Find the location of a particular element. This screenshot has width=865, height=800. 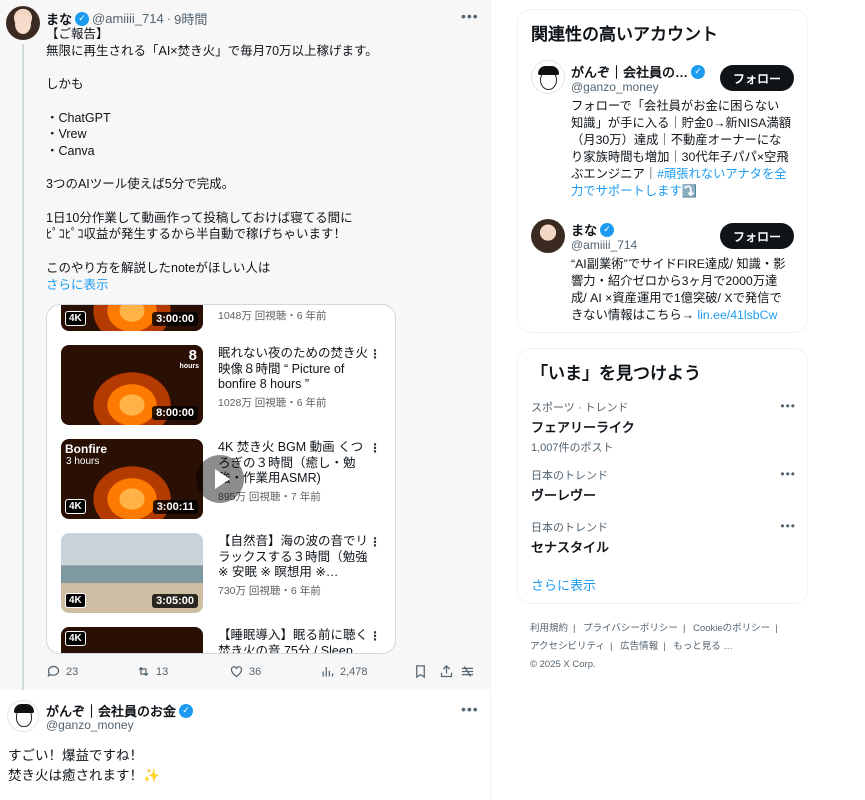

account-handle: @ganzo_money is located at coordinates (615, 87).